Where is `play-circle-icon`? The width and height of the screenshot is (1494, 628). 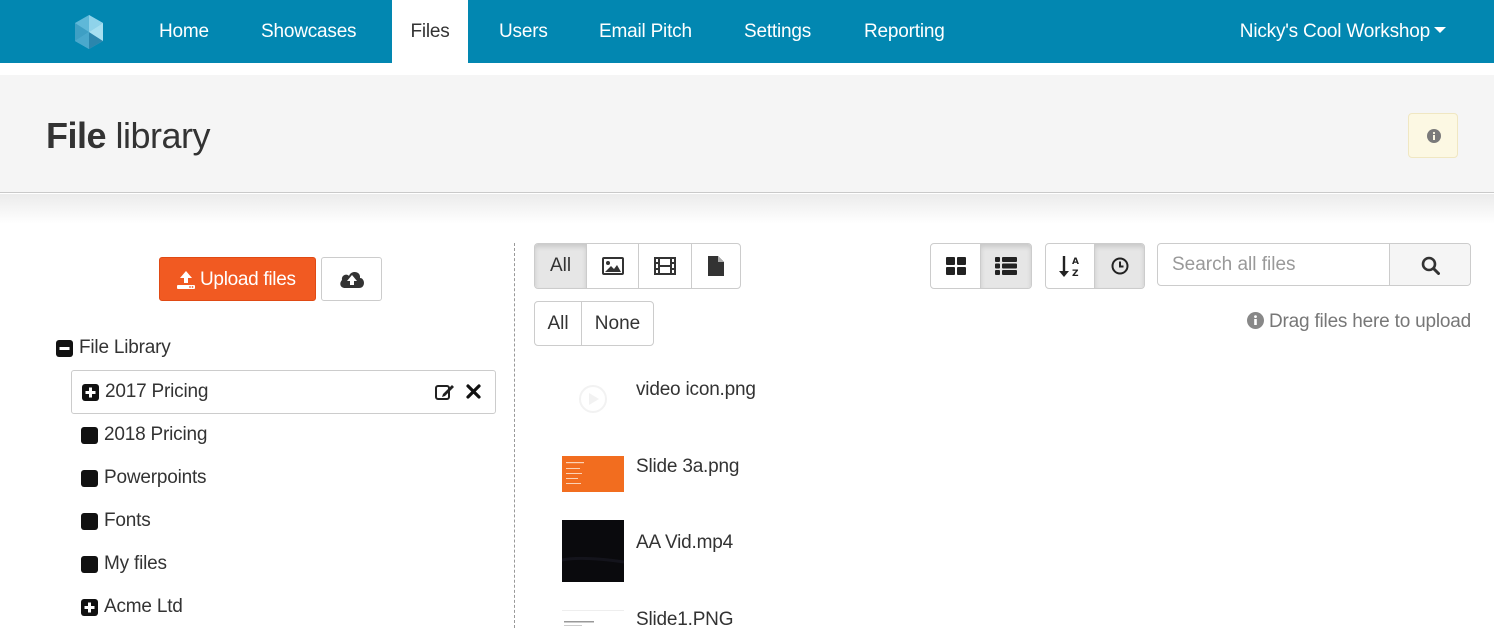
play-circle-icon is located at coordinates (593, 399).